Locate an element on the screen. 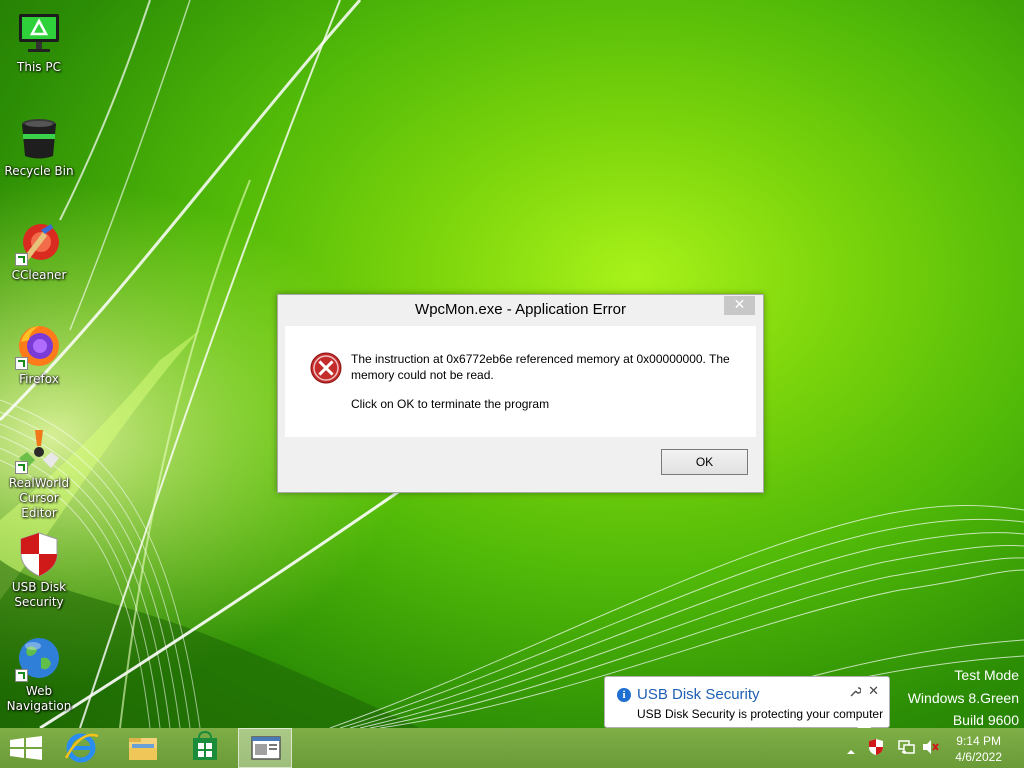 This screenshot has width=1024, height=772. firefox-icon is located at coordinates (39, 346).